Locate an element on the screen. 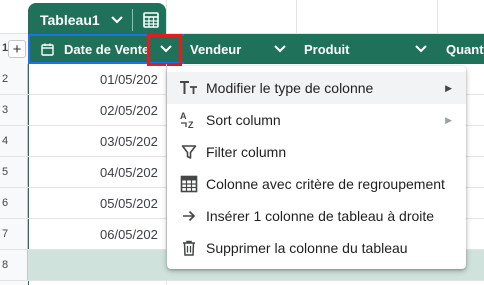 Image resolution: width=484 pixels, height=285 pixels. trash-icon is located at coordinates (189, 248).